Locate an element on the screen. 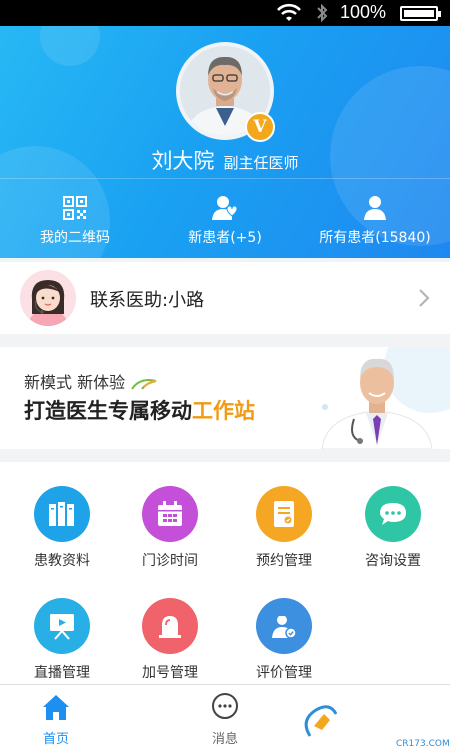 The width and height of the screenshot is (450, 750). live-management-button: 直播管理 is located at coordinates (62, 640).